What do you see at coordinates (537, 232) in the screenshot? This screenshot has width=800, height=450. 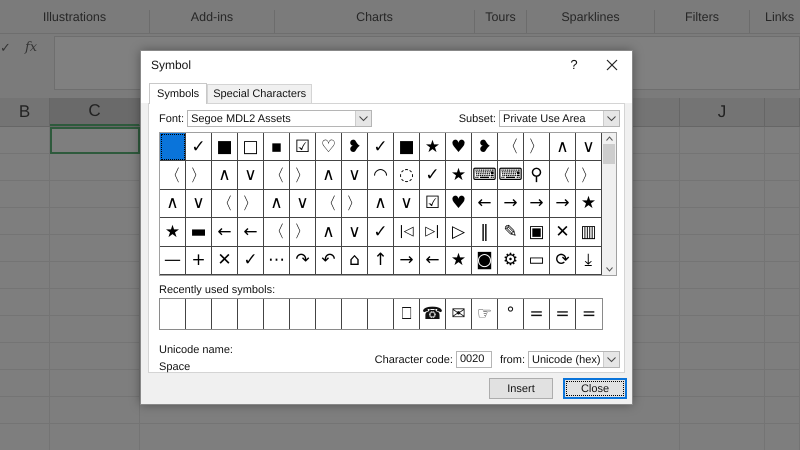 I see `symbol-cell: ▣` at bounding box center [537, 232].